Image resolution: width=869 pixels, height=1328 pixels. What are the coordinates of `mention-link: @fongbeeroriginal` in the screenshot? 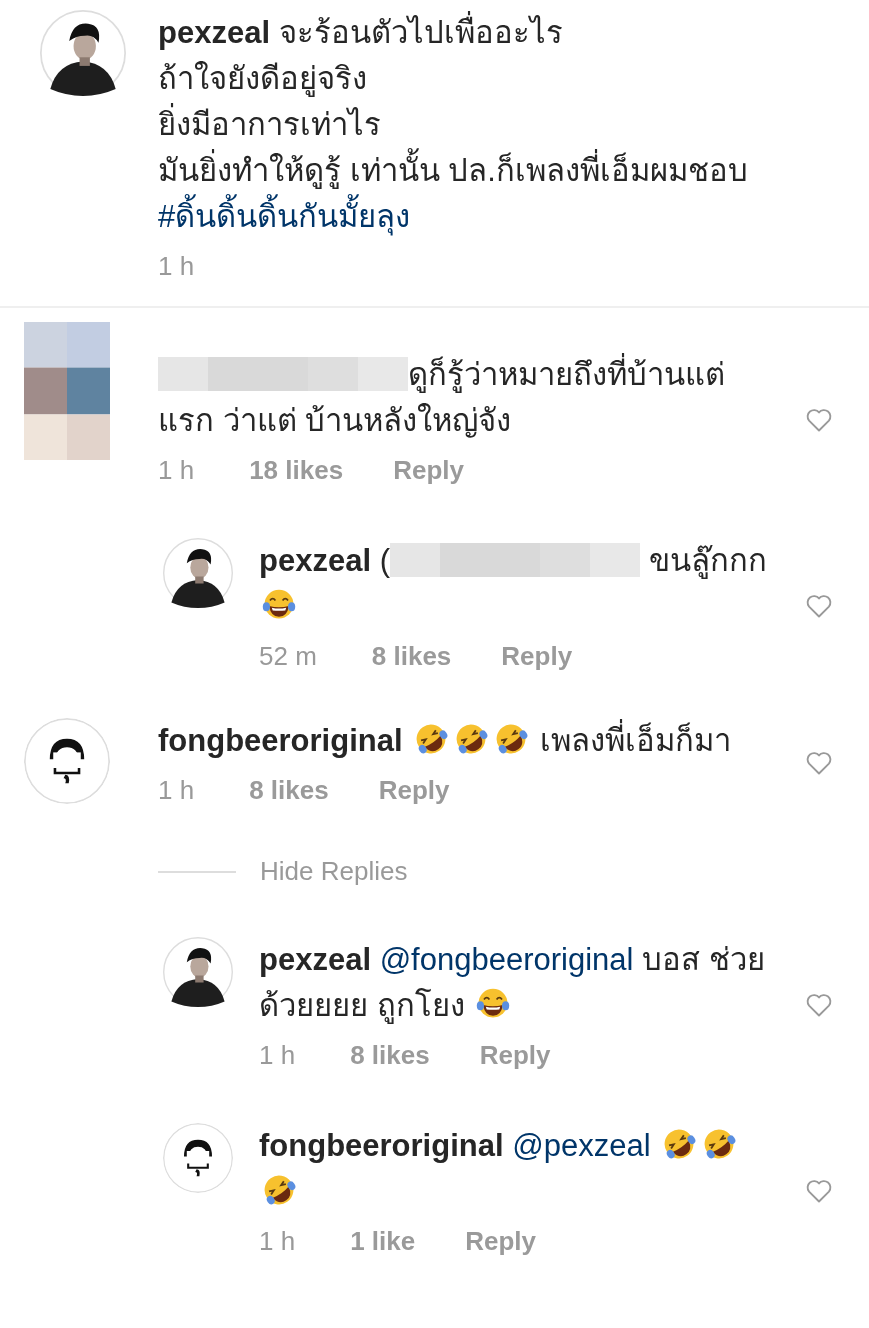 It's located at (506, 960).